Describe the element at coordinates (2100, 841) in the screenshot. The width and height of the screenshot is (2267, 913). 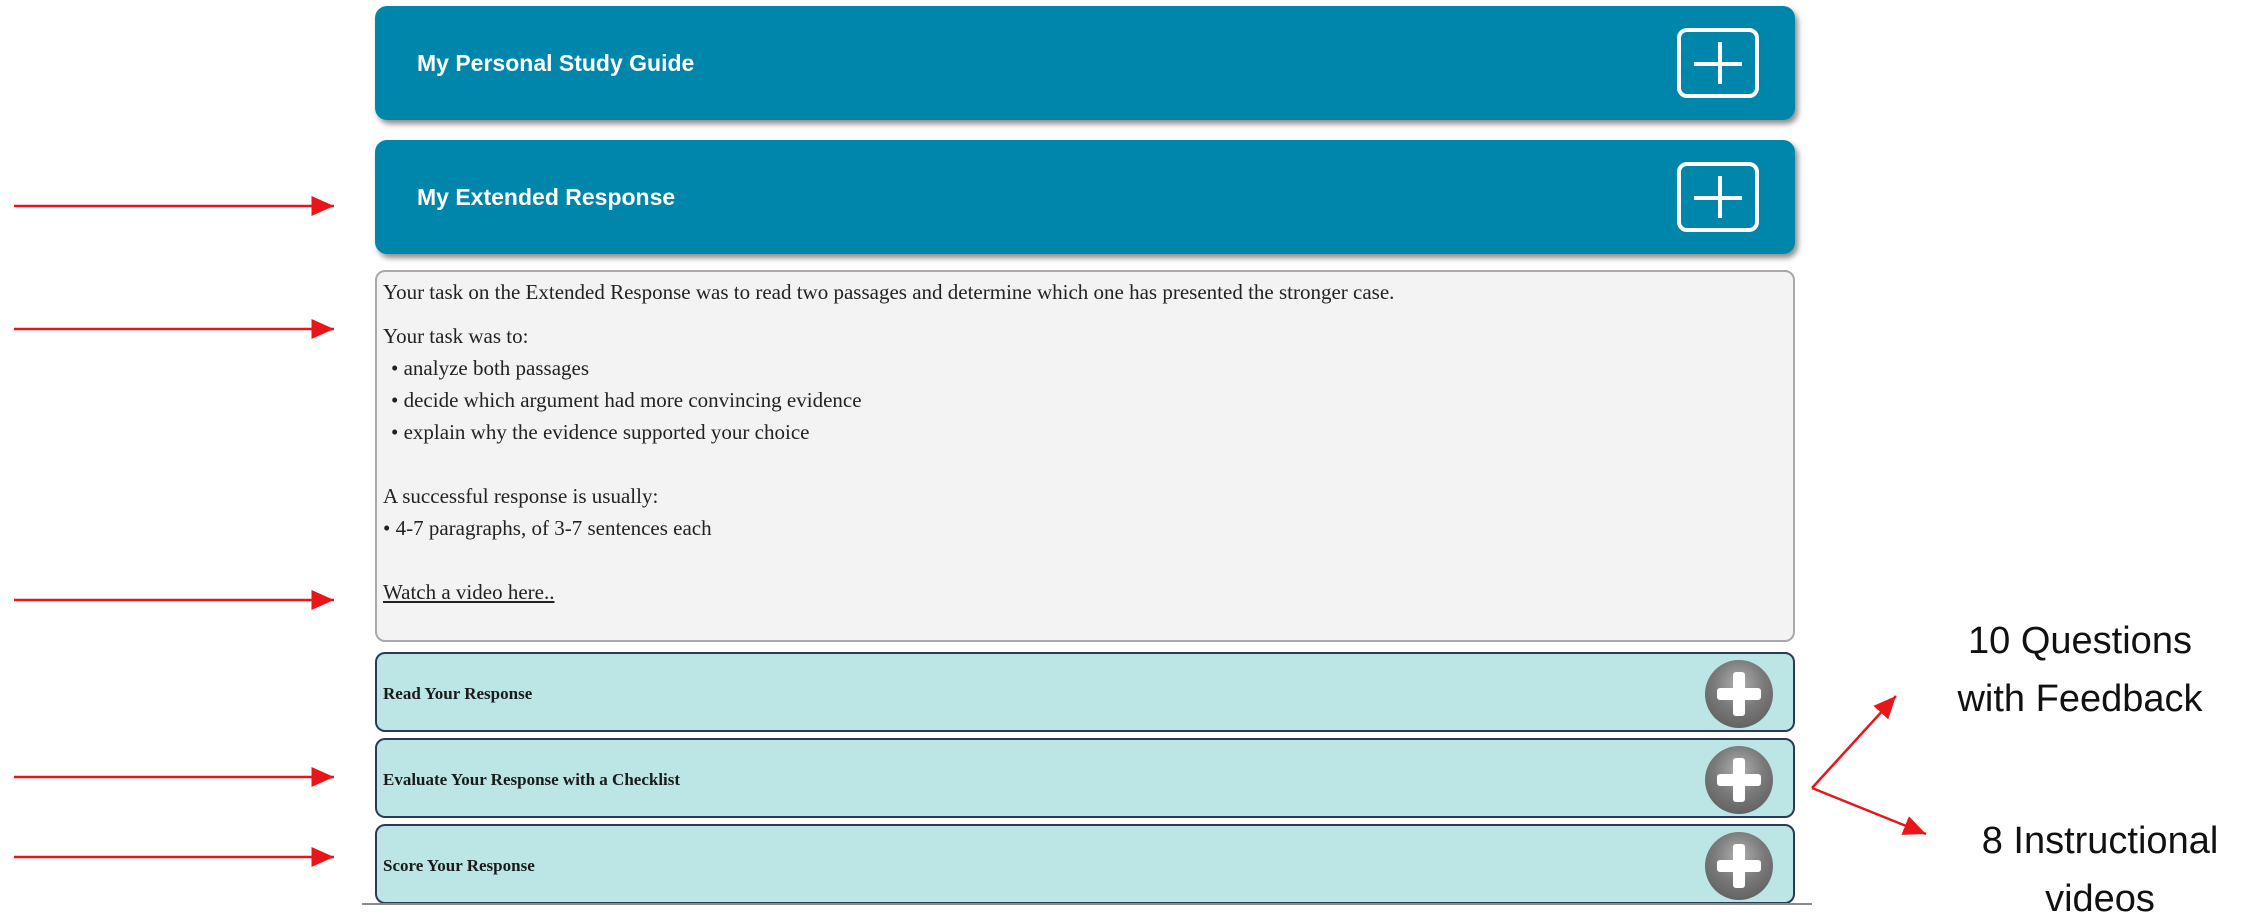
I see `videos-note-line: 8 Instructional` at that location.